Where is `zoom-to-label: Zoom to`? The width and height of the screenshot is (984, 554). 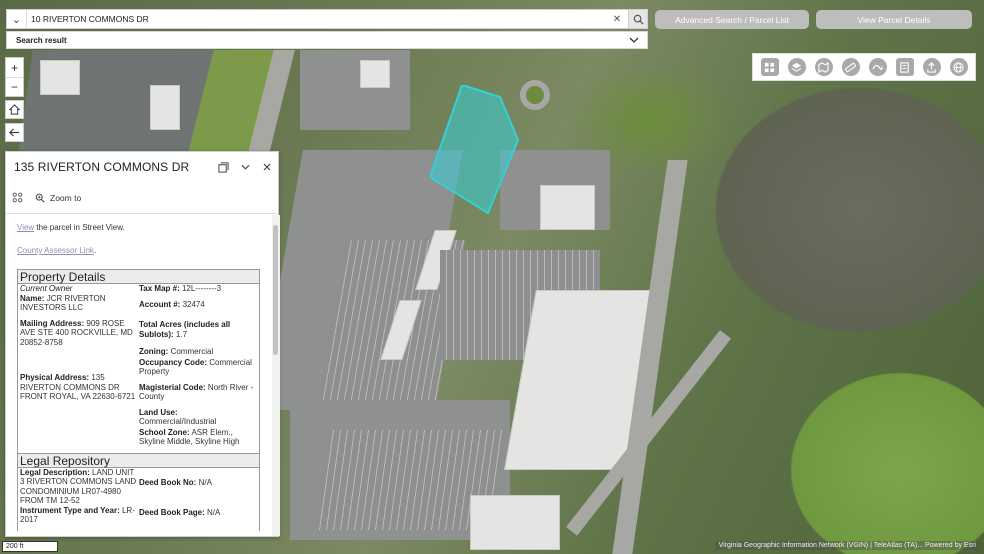 zoom-to-label: Zoom to is located at coordinates (66, 197).